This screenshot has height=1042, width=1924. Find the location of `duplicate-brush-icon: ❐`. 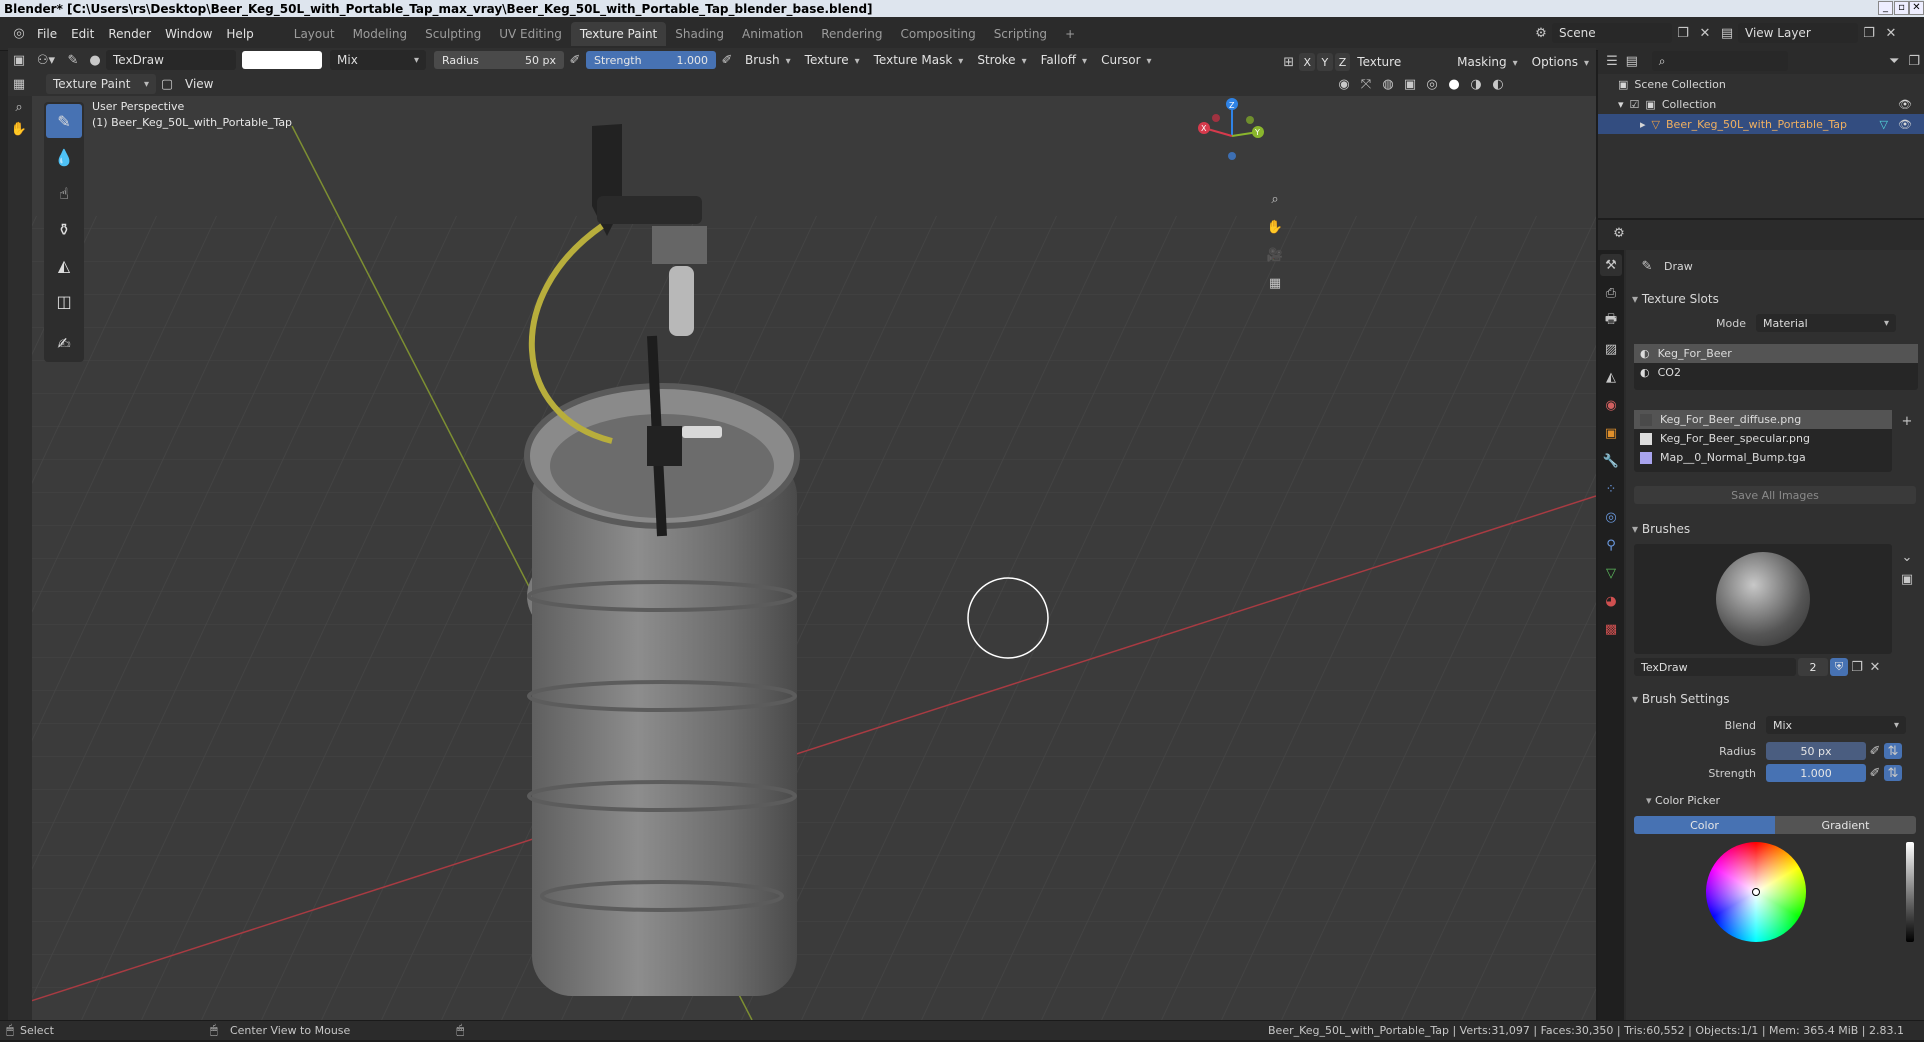

duplicate-brush-icon: ❐ is located at coordinates (1857, 667).